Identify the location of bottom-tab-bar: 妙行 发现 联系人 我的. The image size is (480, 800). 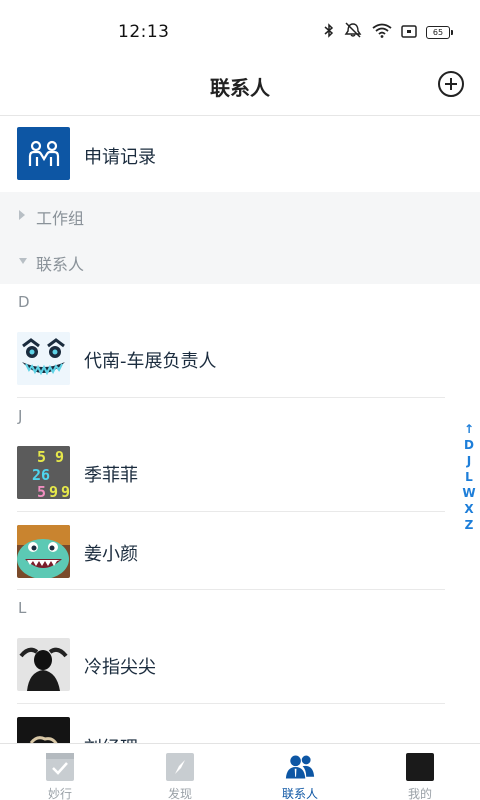
(240, 771).